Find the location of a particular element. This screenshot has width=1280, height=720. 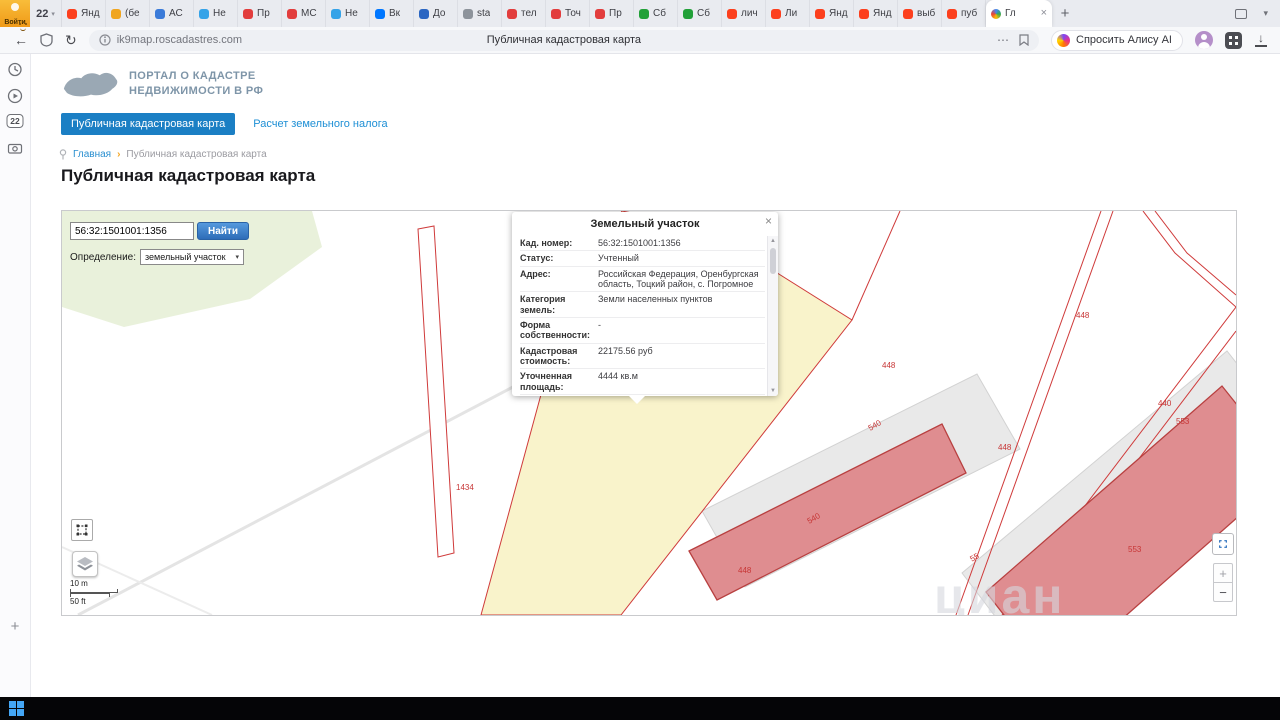

scroll-up-icon: ▲ is located at coordinates (773, 241).